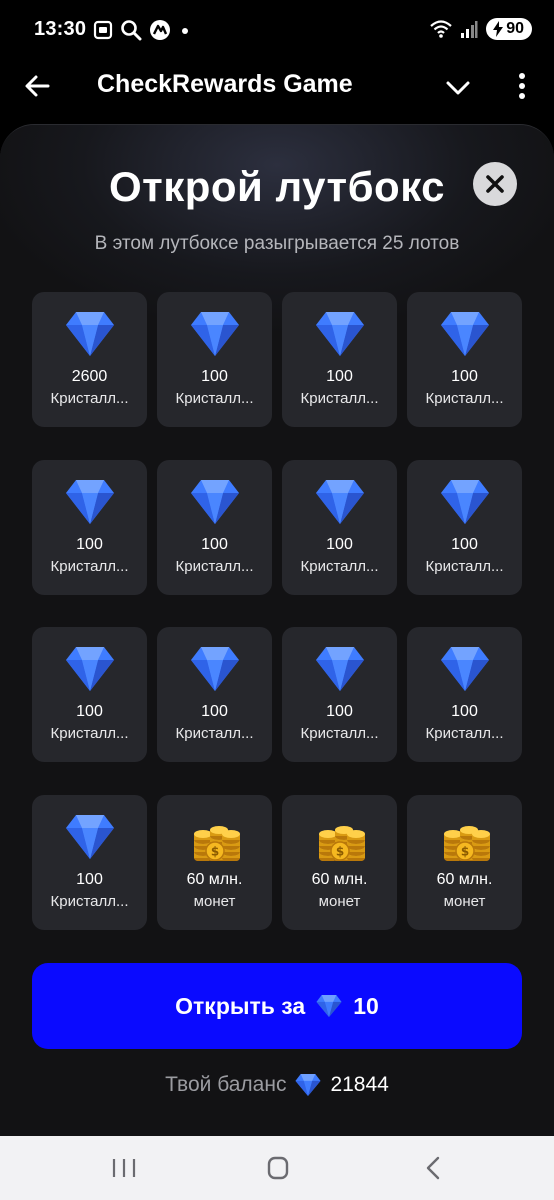 This screenshot has height=1200, width=554. I want to click on system-nav-bar, so click(277, 1168).